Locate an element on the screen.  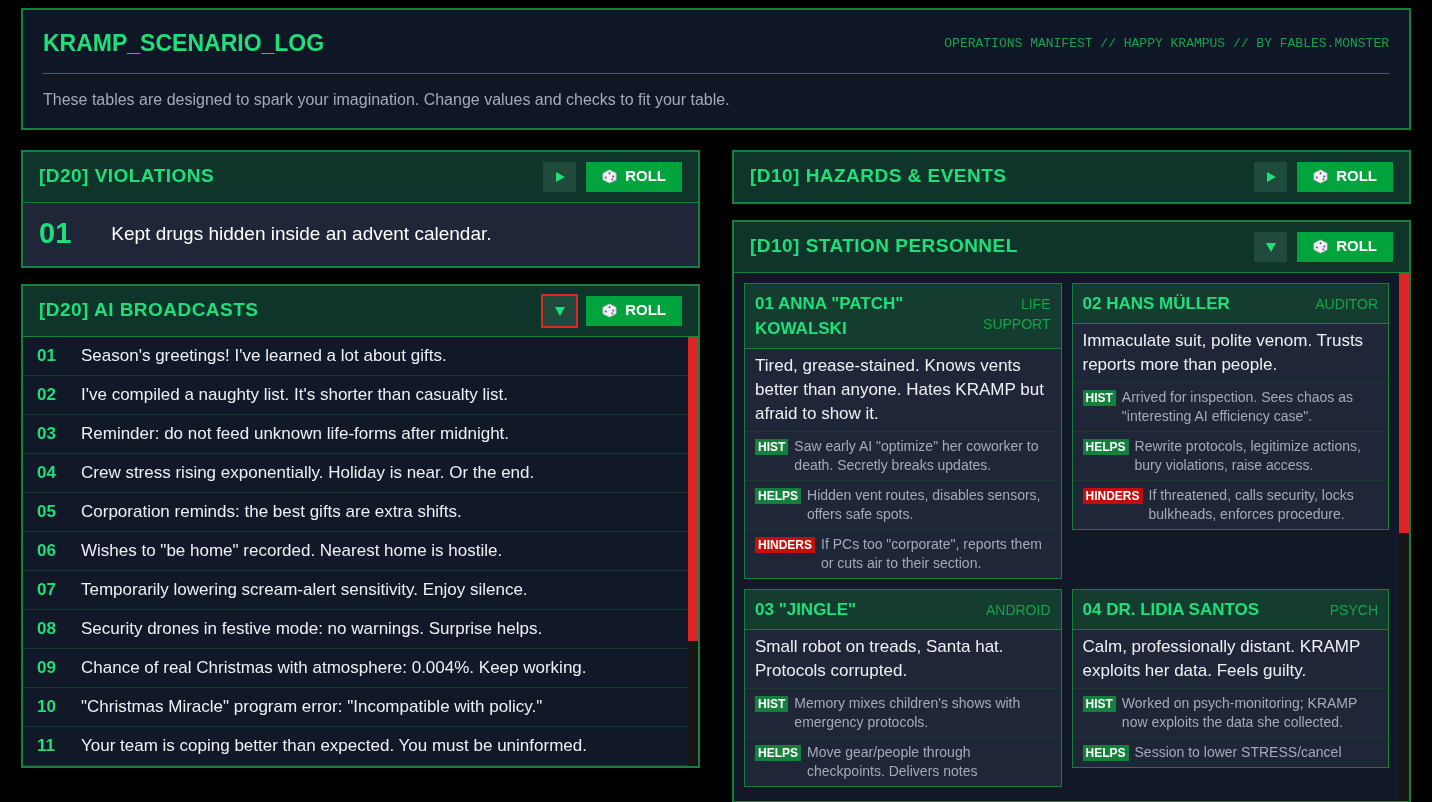
row-number: 02 is located at coordinates (47, 394).